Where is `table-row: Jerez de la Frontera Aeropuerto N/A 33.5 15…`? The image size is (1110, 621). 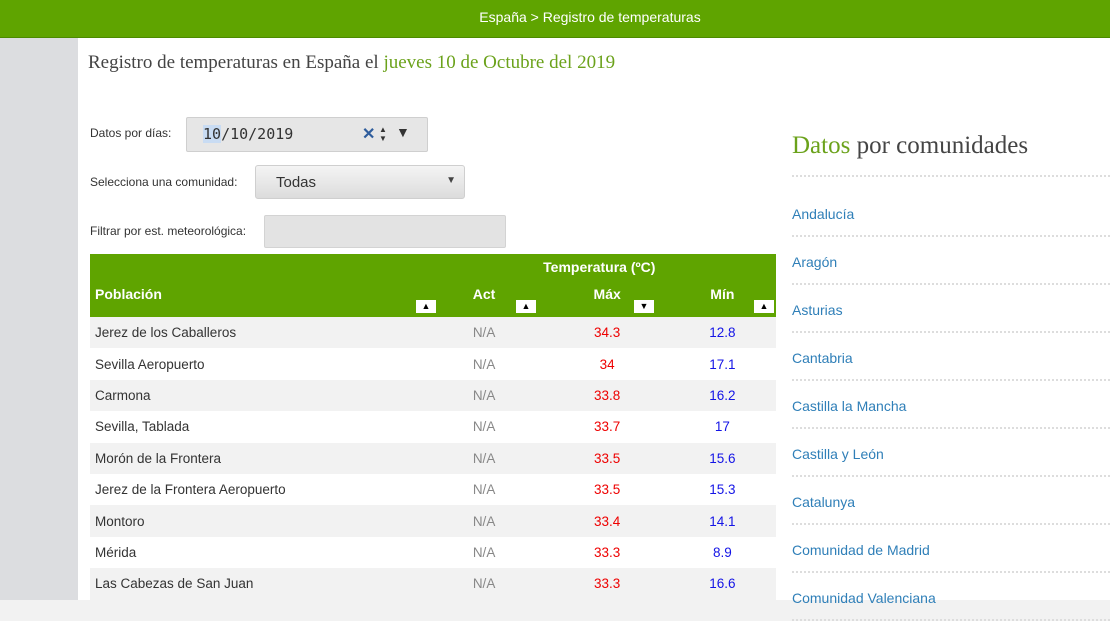 table-row: Jerez de la Frontera Aeropuerto N/A 33.5 15… is located at coordinates (433, 489).